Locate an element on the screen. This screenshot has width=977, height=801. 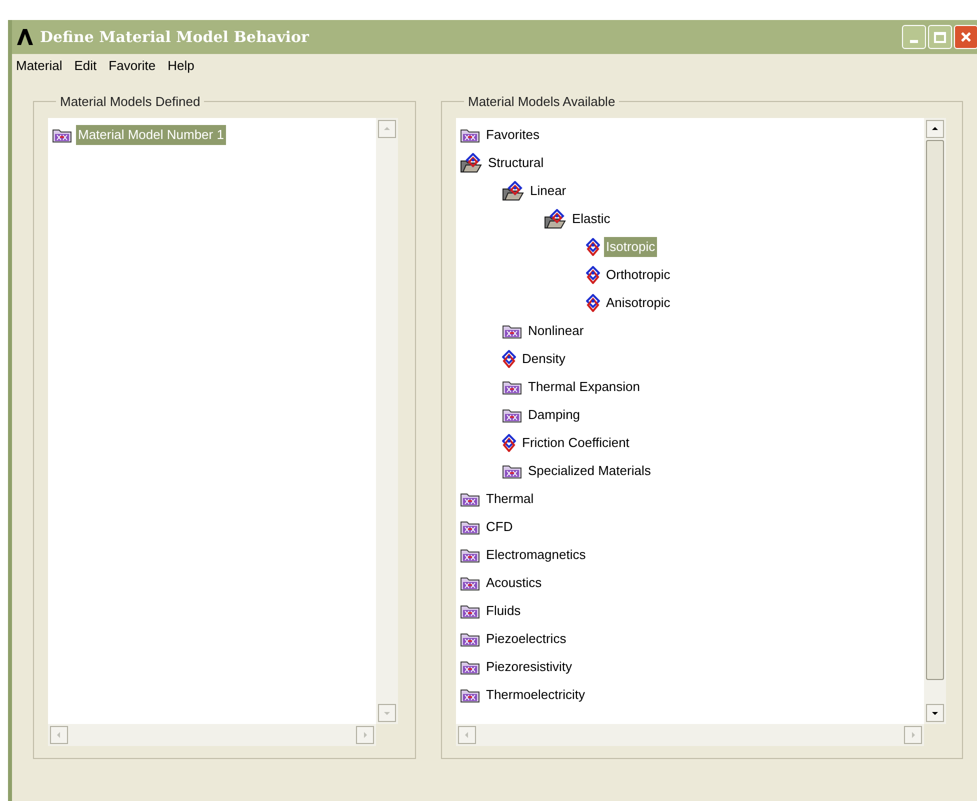
menu-item: Help is located at coordinates (181, 66).